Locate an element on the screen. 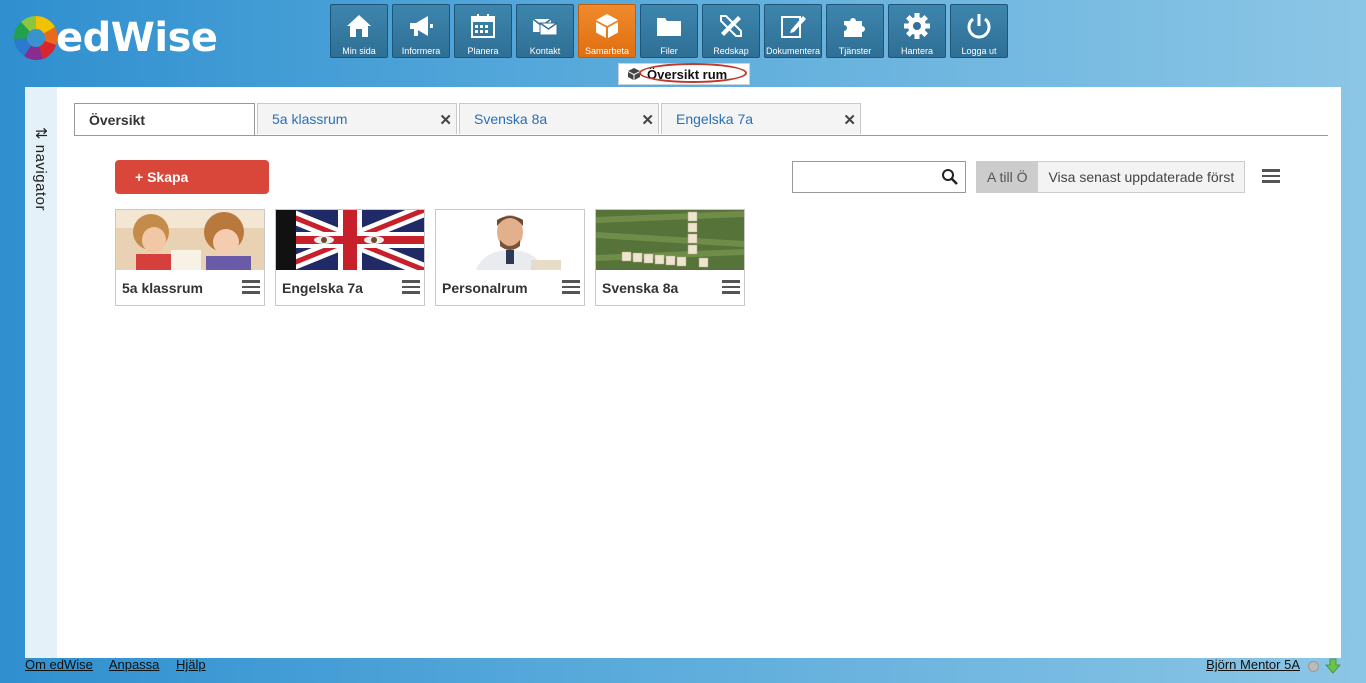  sort-toggle: A till Ö Visa senast uppdaterade först is located at coordinates (1111, 177).